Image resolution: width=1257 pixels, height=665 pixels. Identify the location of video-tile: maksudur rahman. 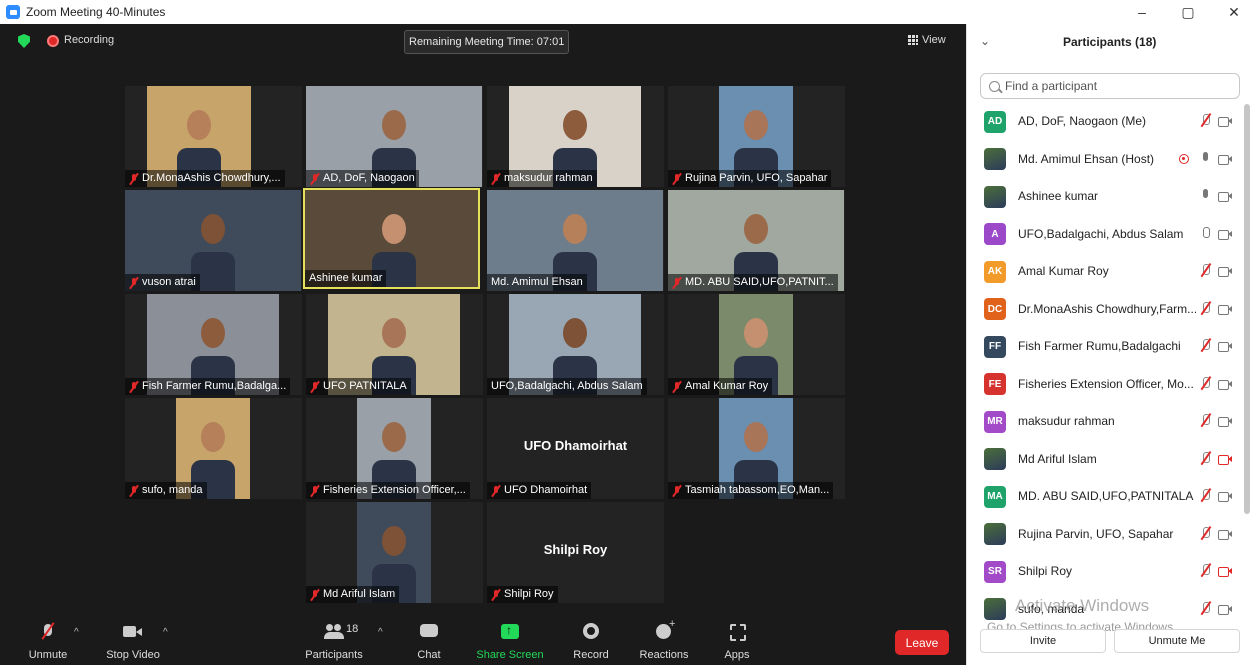
(575, 136).